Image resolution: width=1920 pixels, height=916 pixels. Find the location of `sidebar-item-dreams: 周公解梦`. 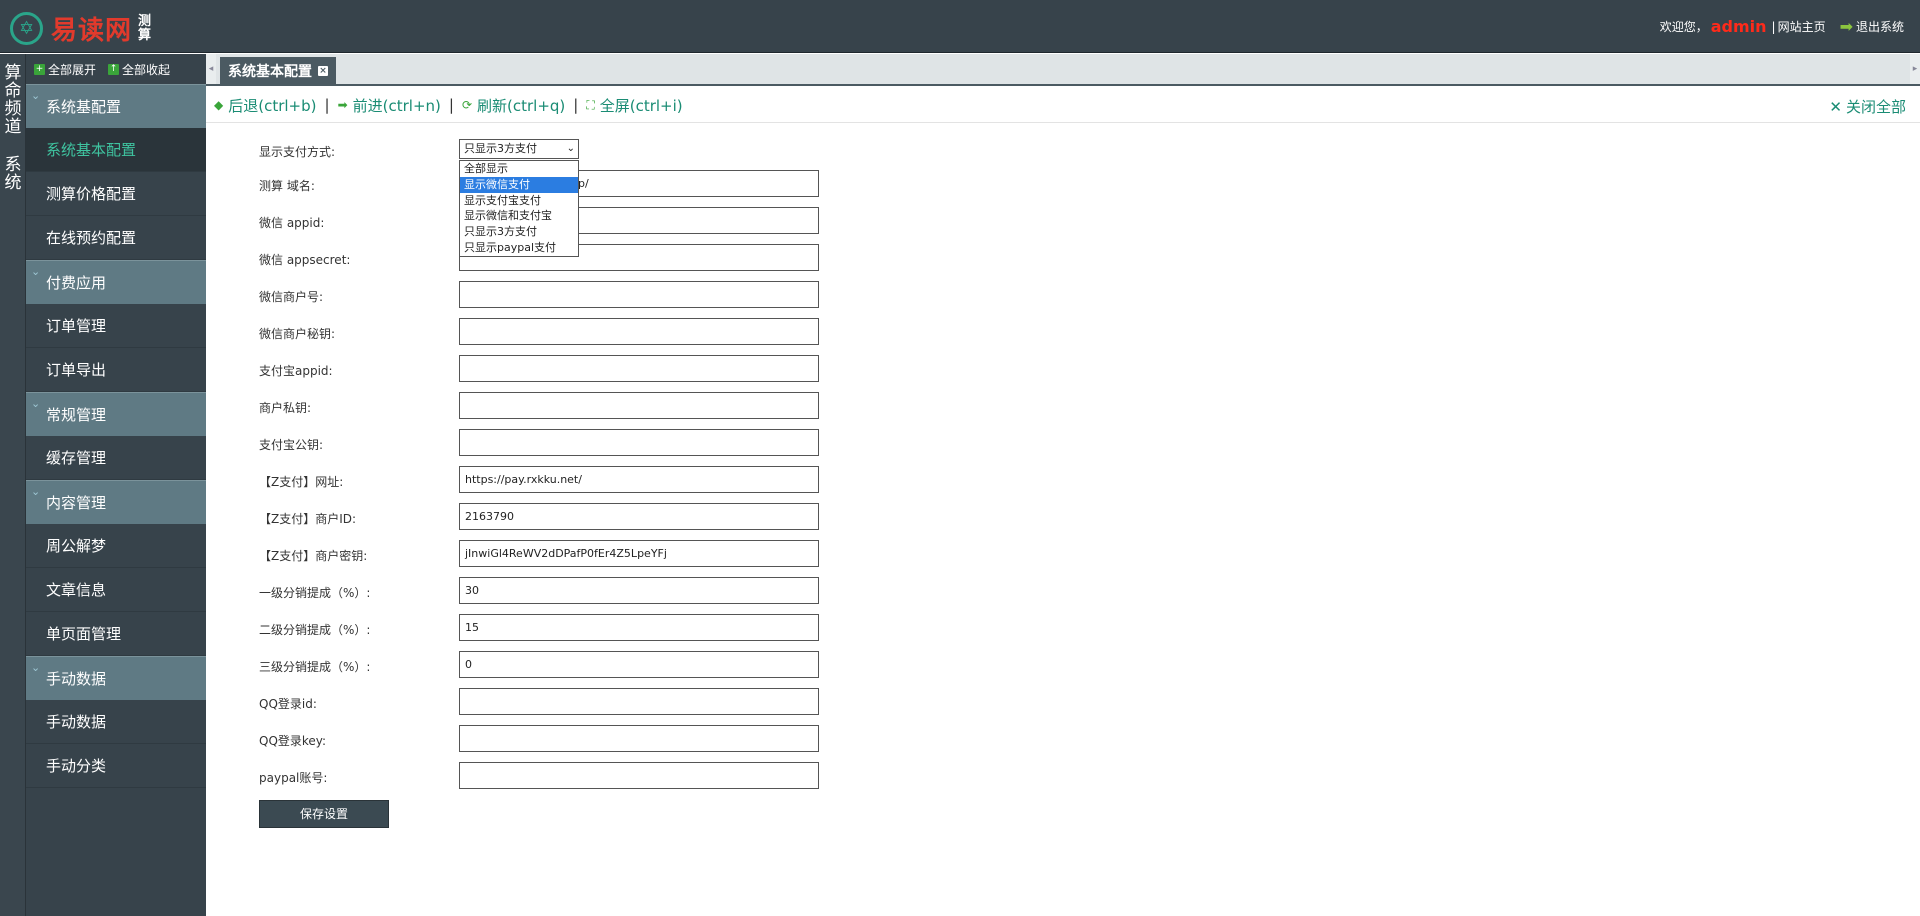

sidebar-item-dreams: 周公解梦 is located at coordinates (116, 546).